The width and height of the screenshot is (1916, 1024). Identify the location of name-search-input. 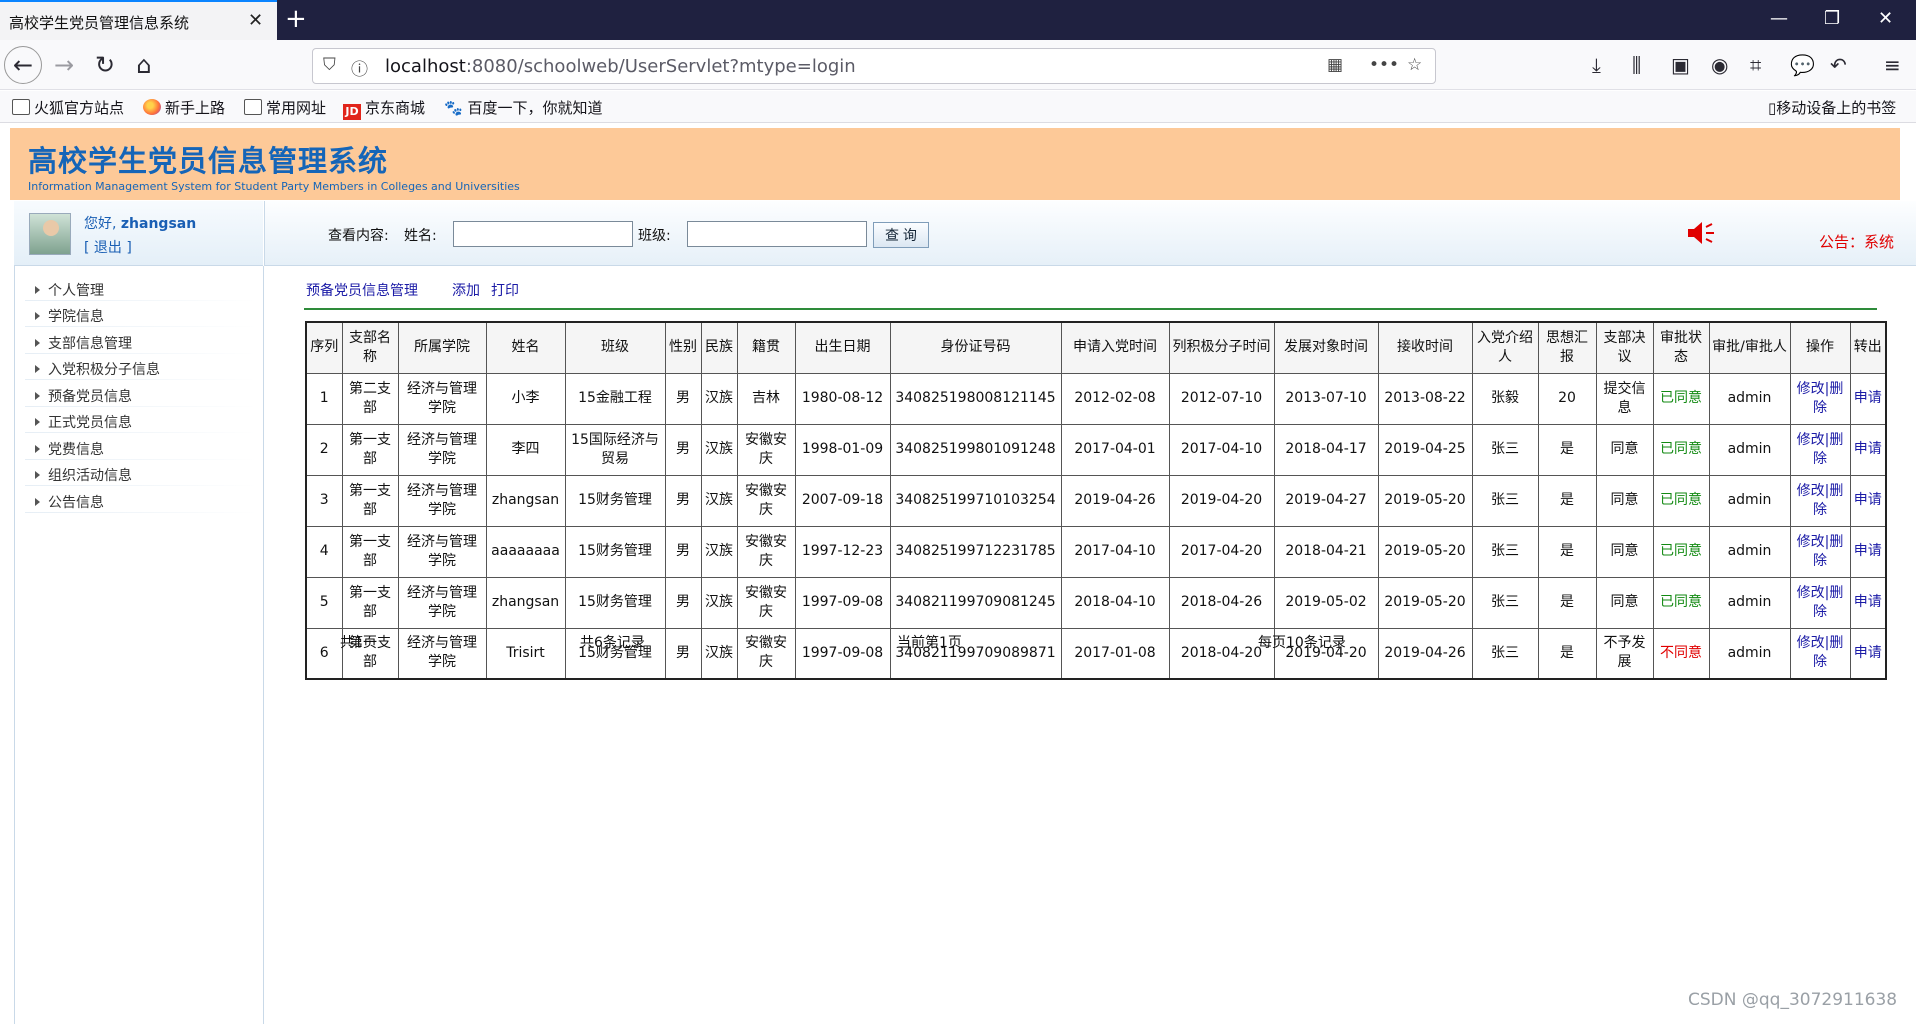
(543, 234).